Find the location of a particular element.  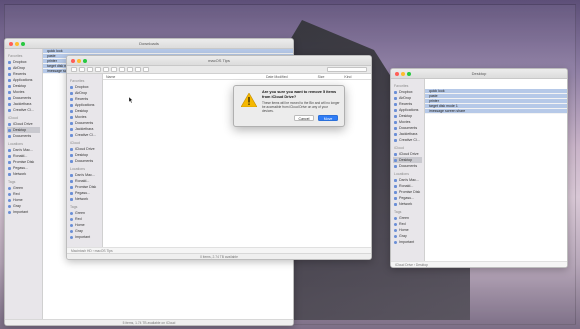

column-name: Name is located at coordinates (186, 77).